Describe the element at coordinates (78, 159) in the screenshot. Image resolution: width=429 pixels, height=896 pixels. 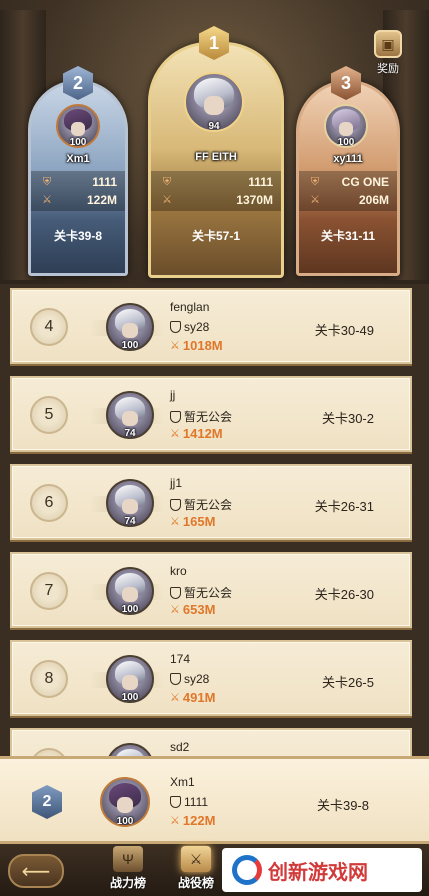
I see `podium-player-name: Xm1` at that location.